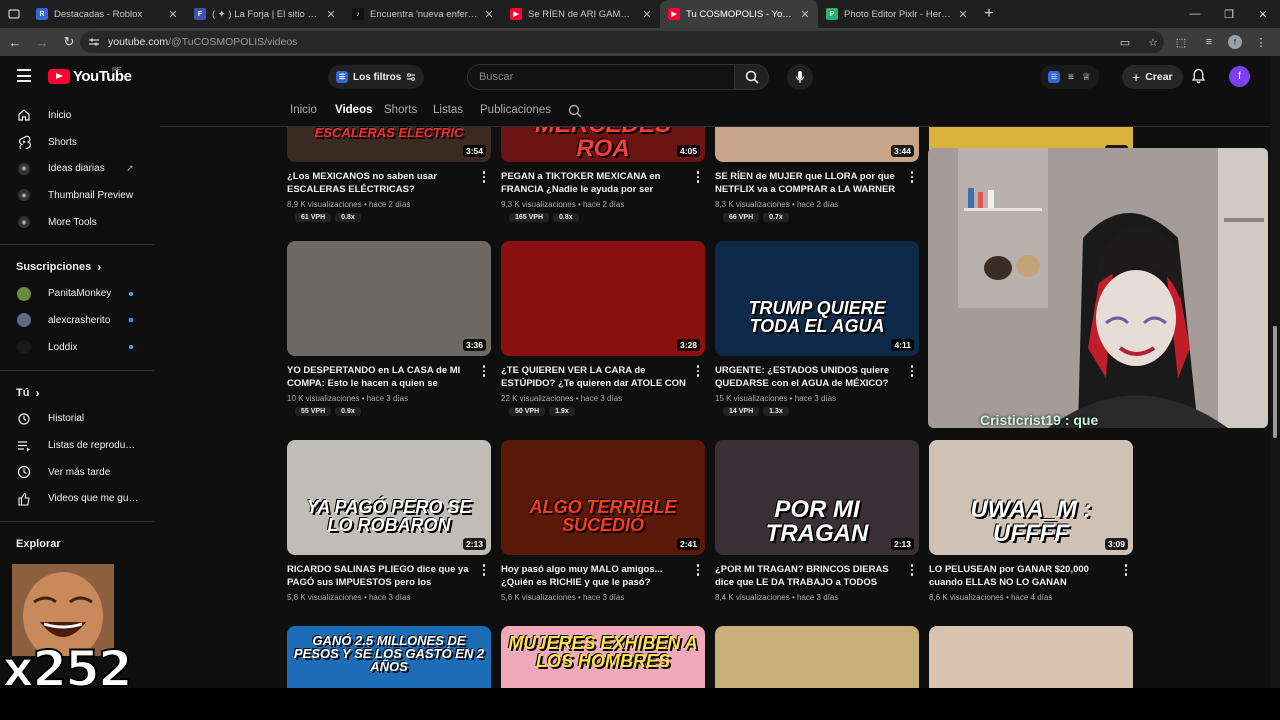 This screenshot has height=720, width=1280. What do you see at coordinates (817, 298) in the screenshot?
I see `video-thumbnail: TRUMP QUIERE TODA EL AGUA 4:11` at bounding box center [817, 298].